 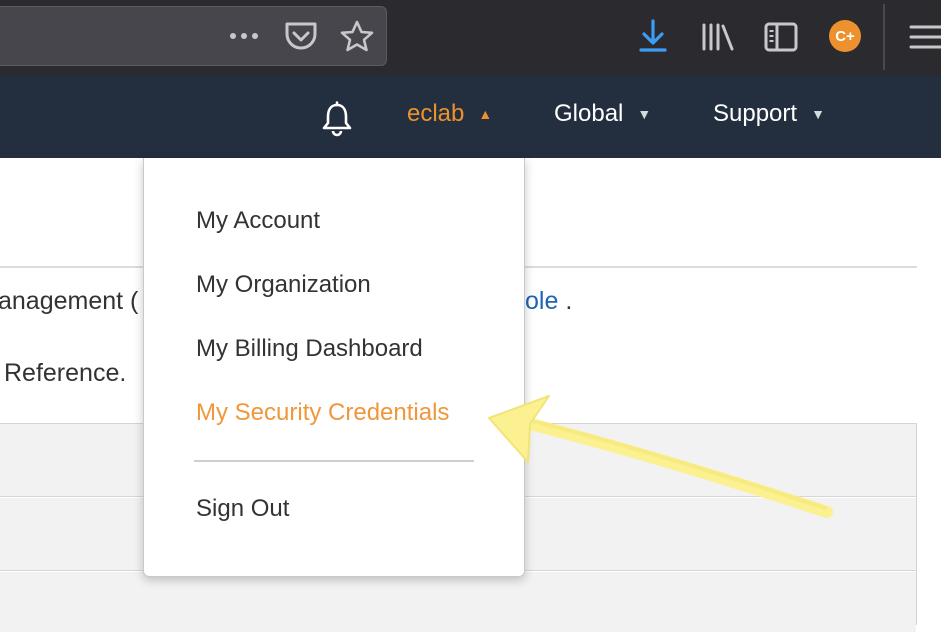 I want to click on extension-badge-label: C+, so click(x=845, y=36).